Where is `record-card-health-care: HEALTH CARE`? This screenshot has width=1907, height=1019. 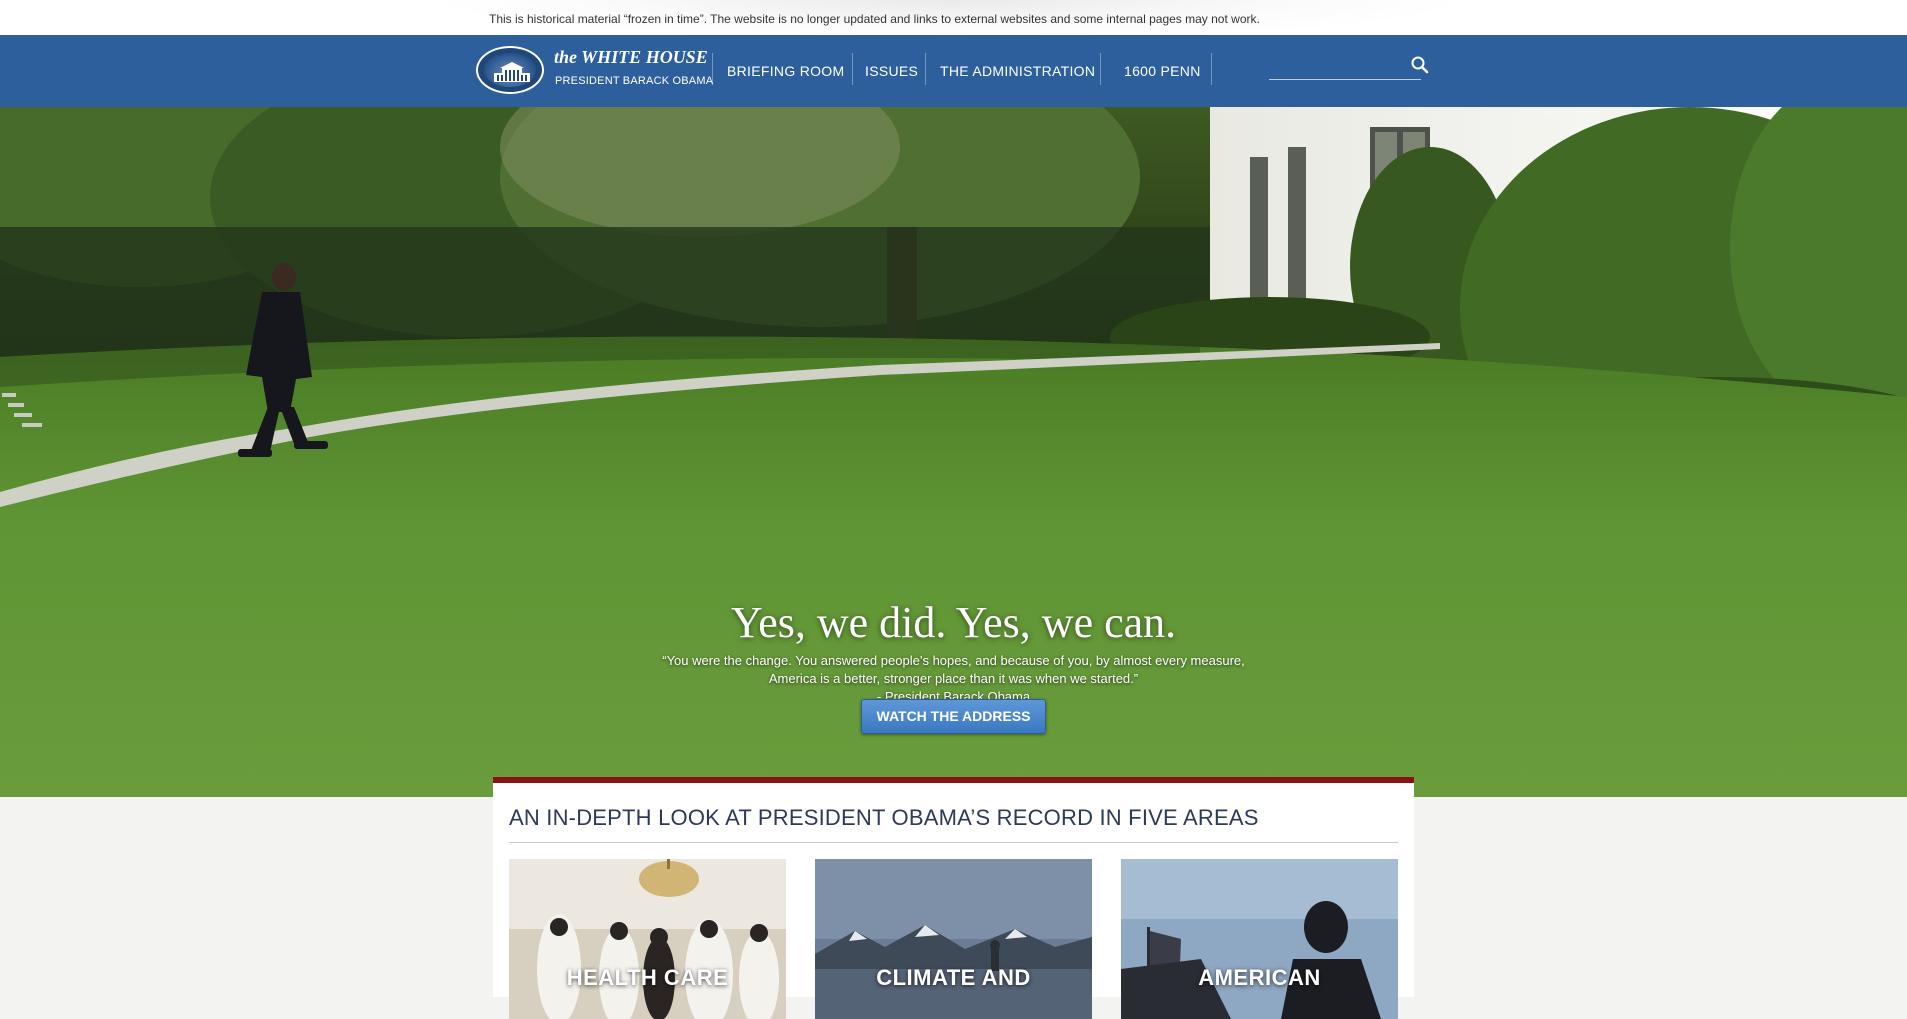
record-card-health-care: HEALTH CARE is located at coordinates (647, 939).